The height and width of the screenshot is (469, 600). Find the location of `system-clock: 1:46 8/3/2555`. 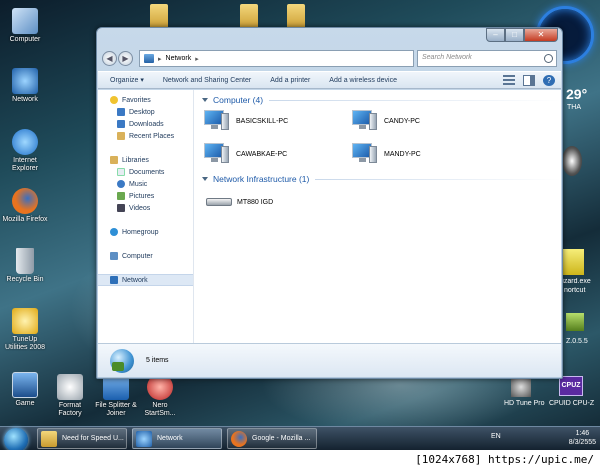

system-clock: 1:46 8/3/2555 is located at coordinates (582, 438).